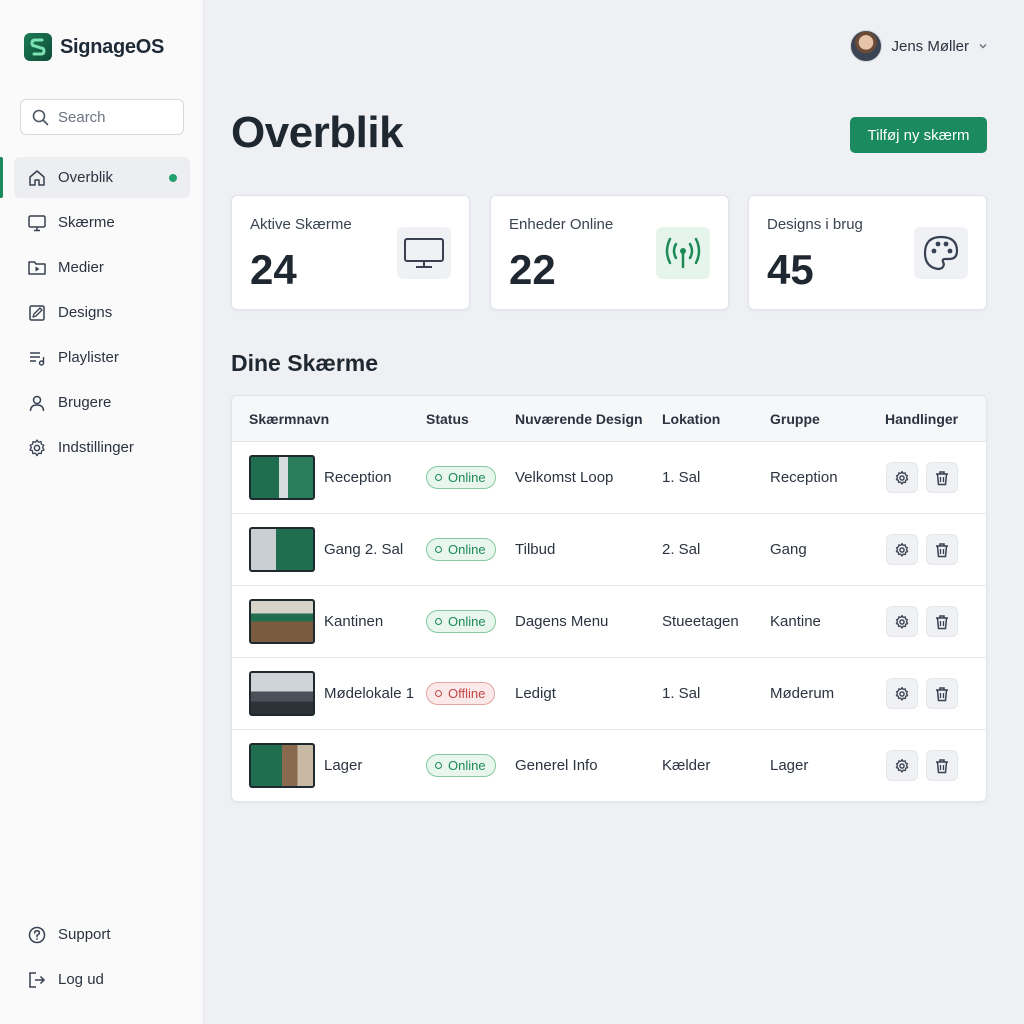 This screenshot has width=1024, height=1024. I want to click on stat-value: 22, so click(532, 269).